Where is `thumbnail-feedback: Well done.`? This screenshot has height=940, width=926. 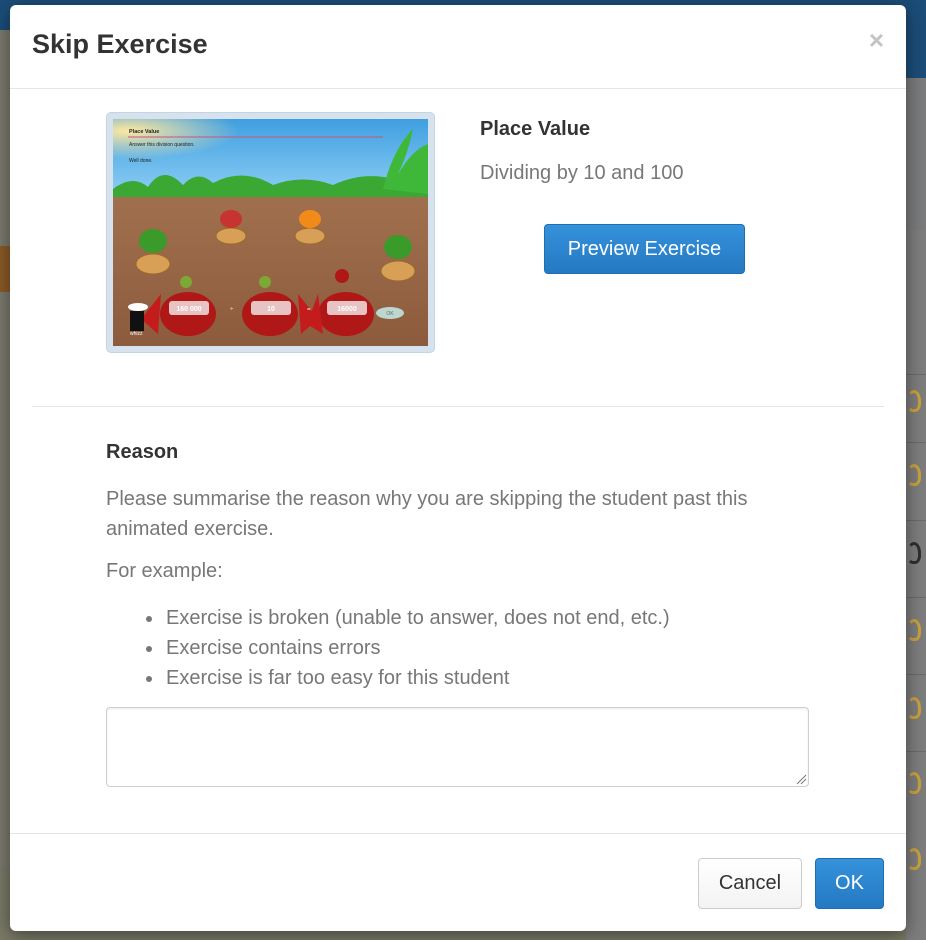
thumbnail-feedback: Well done. is located at coordinates (141, 161).